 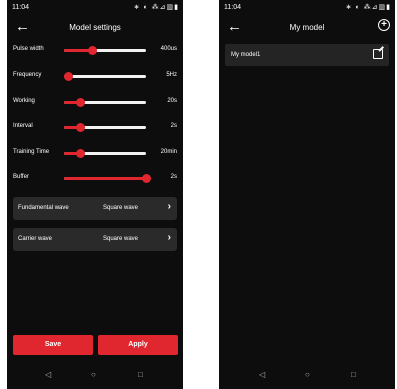 I want to click on slider-value: 400us, so click(x=168, y=49).